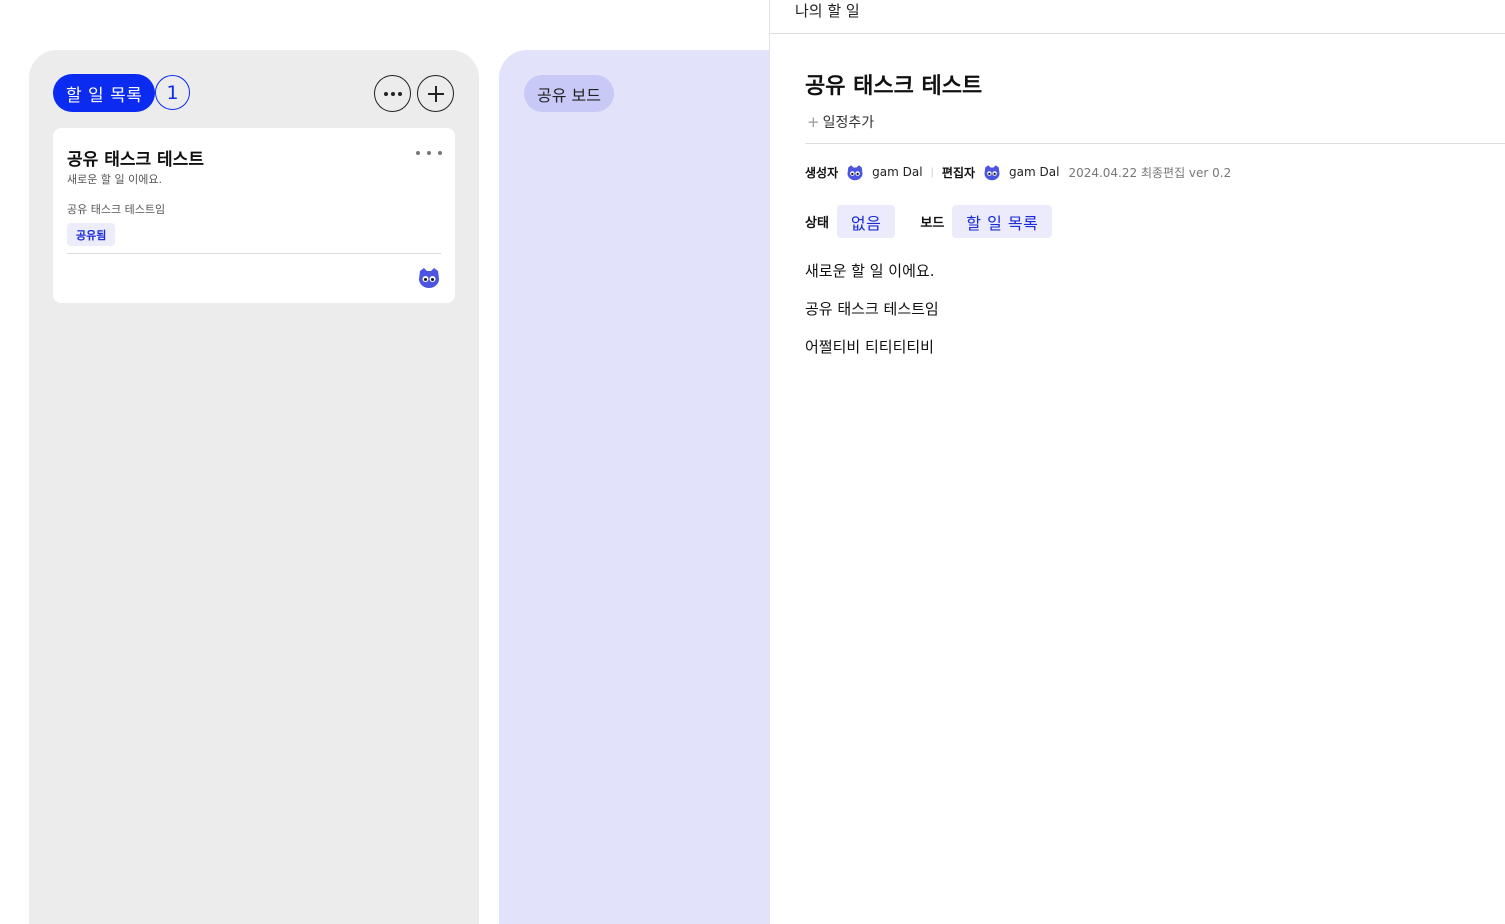 This screenshot has height=924, width=1505. I want to click on task-card: 공유 태스크 테스트 새로운 할 일 이에요. 공유 태스크 테스트임 공유됨, so click(254, 215).